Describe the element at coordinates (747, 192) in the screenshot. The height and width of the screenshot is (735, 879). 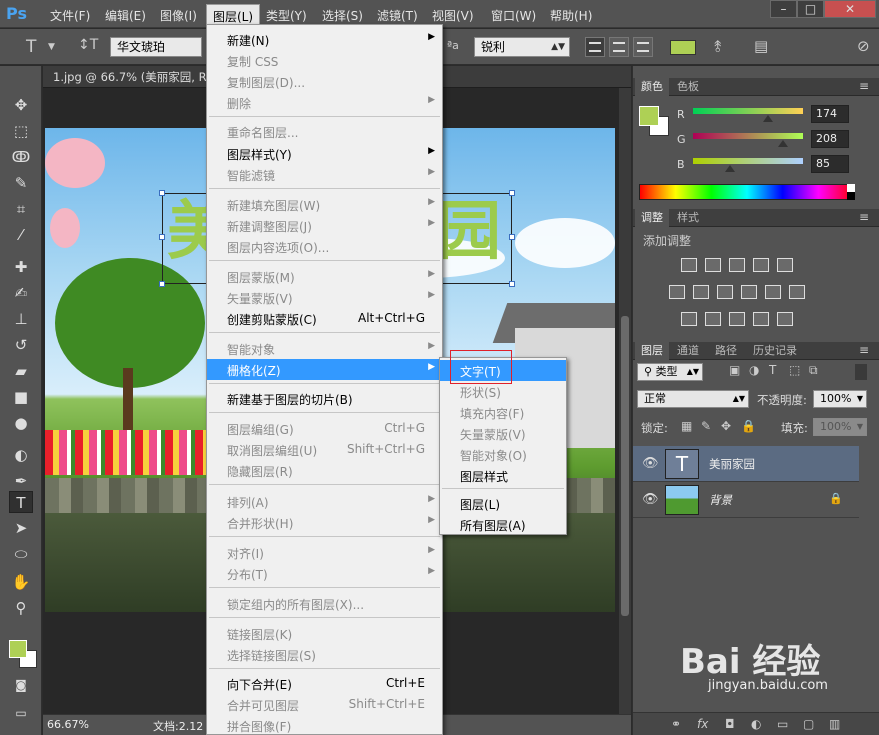
I see `color-spectrum` at that location.